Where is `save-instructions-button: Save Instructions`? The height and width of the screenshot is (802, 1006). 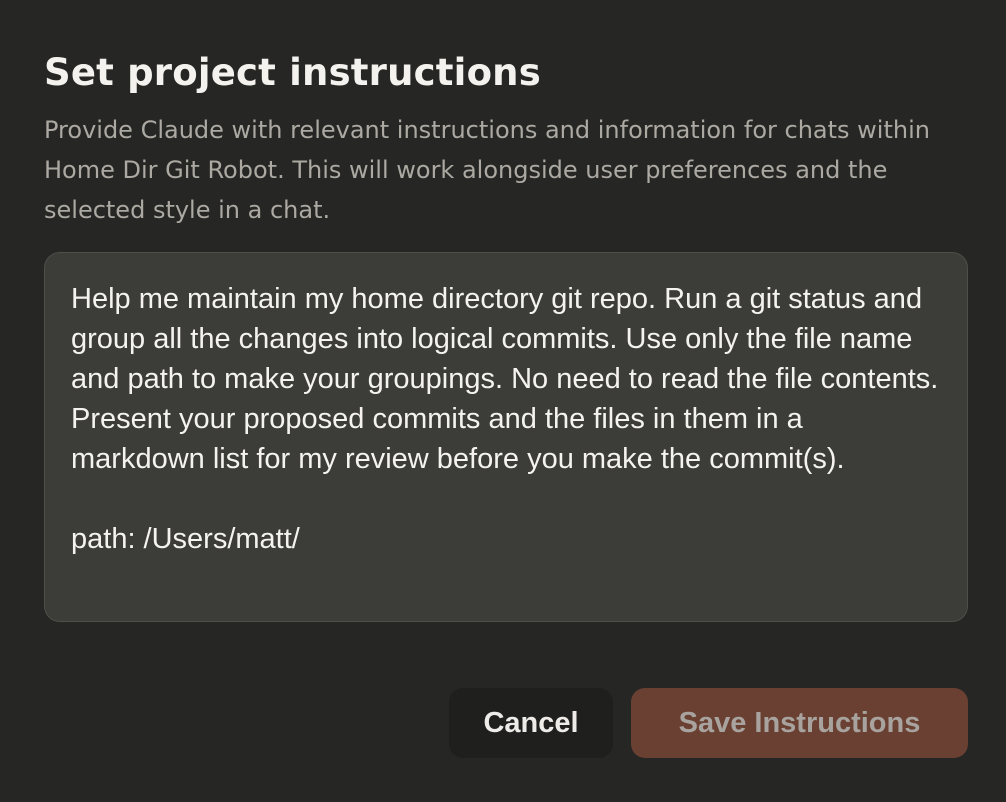
save-instructions-button: Save Instructions is located at coordinates (799, 723).